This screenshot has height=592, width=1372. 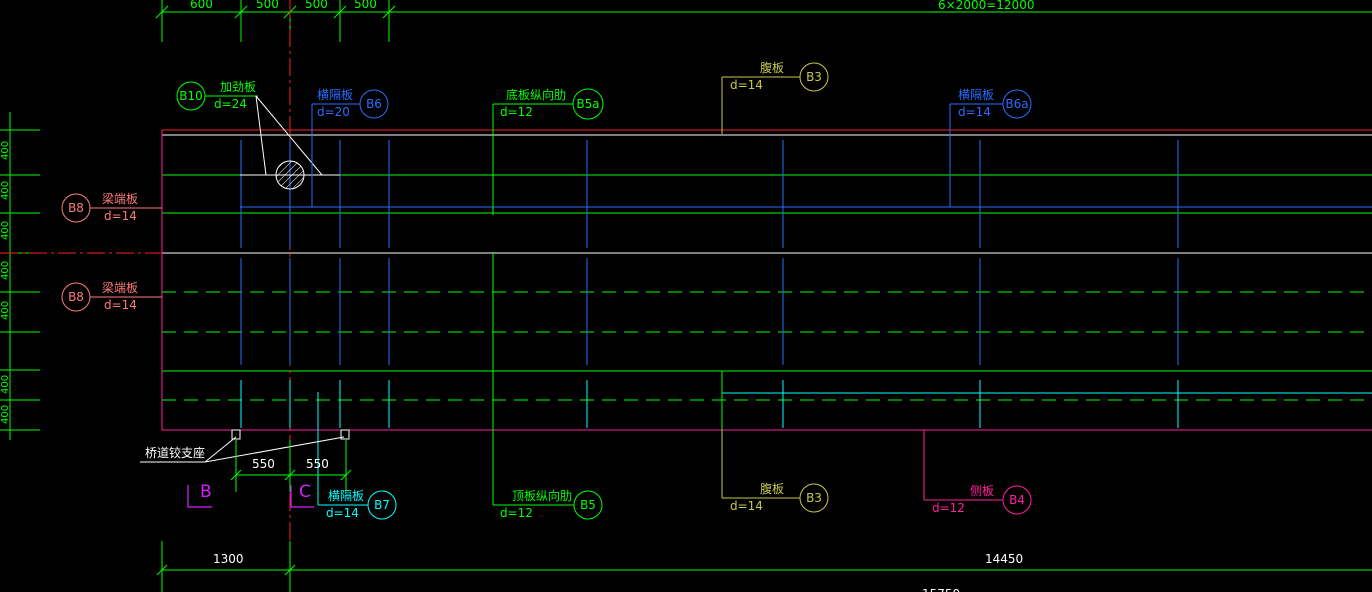 I want to click on label-b10-name: 加劲板, so click(x=238, y=87).